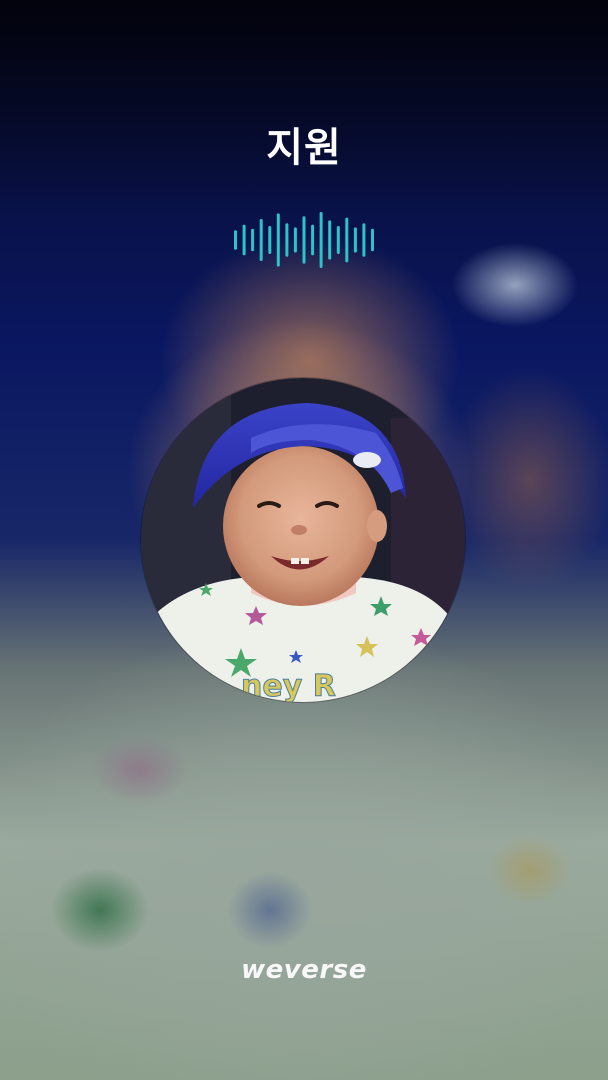  I want to click on weverse-logo: weverse, so click(304, 970).